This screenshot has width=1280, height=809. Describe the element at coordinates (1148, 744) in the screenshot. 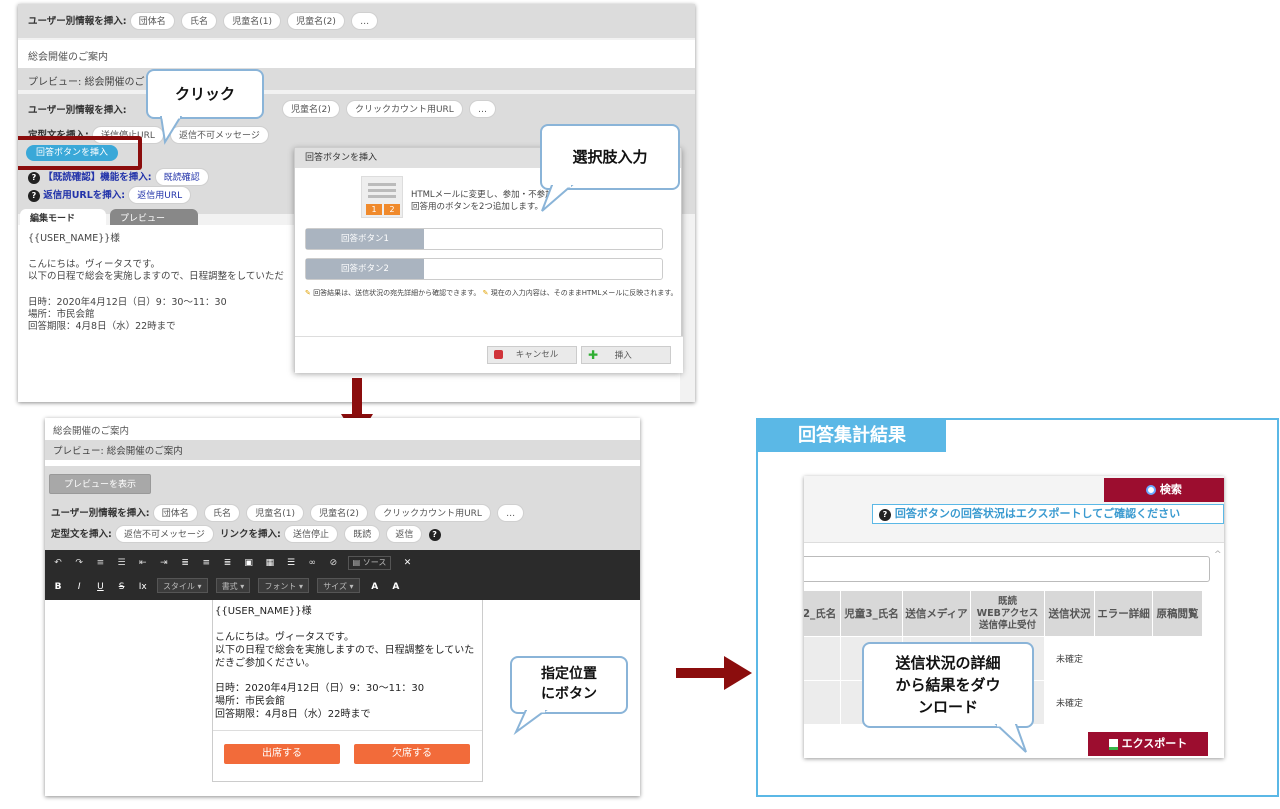

I see `export-button: エクスポート` at that location.